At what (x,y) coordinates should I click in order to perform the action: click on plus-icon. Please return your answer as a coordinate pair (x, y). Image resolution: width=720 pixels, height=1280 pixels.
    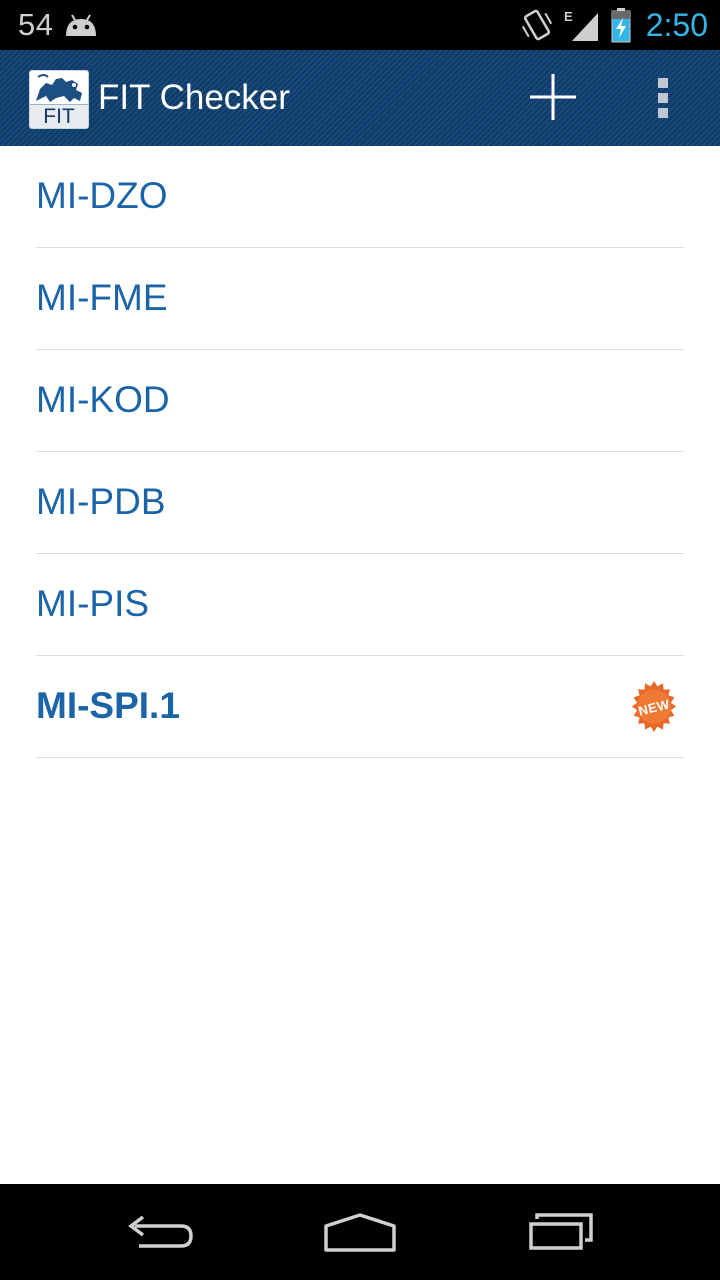
    Looking at the image, I should click on (553, 97).